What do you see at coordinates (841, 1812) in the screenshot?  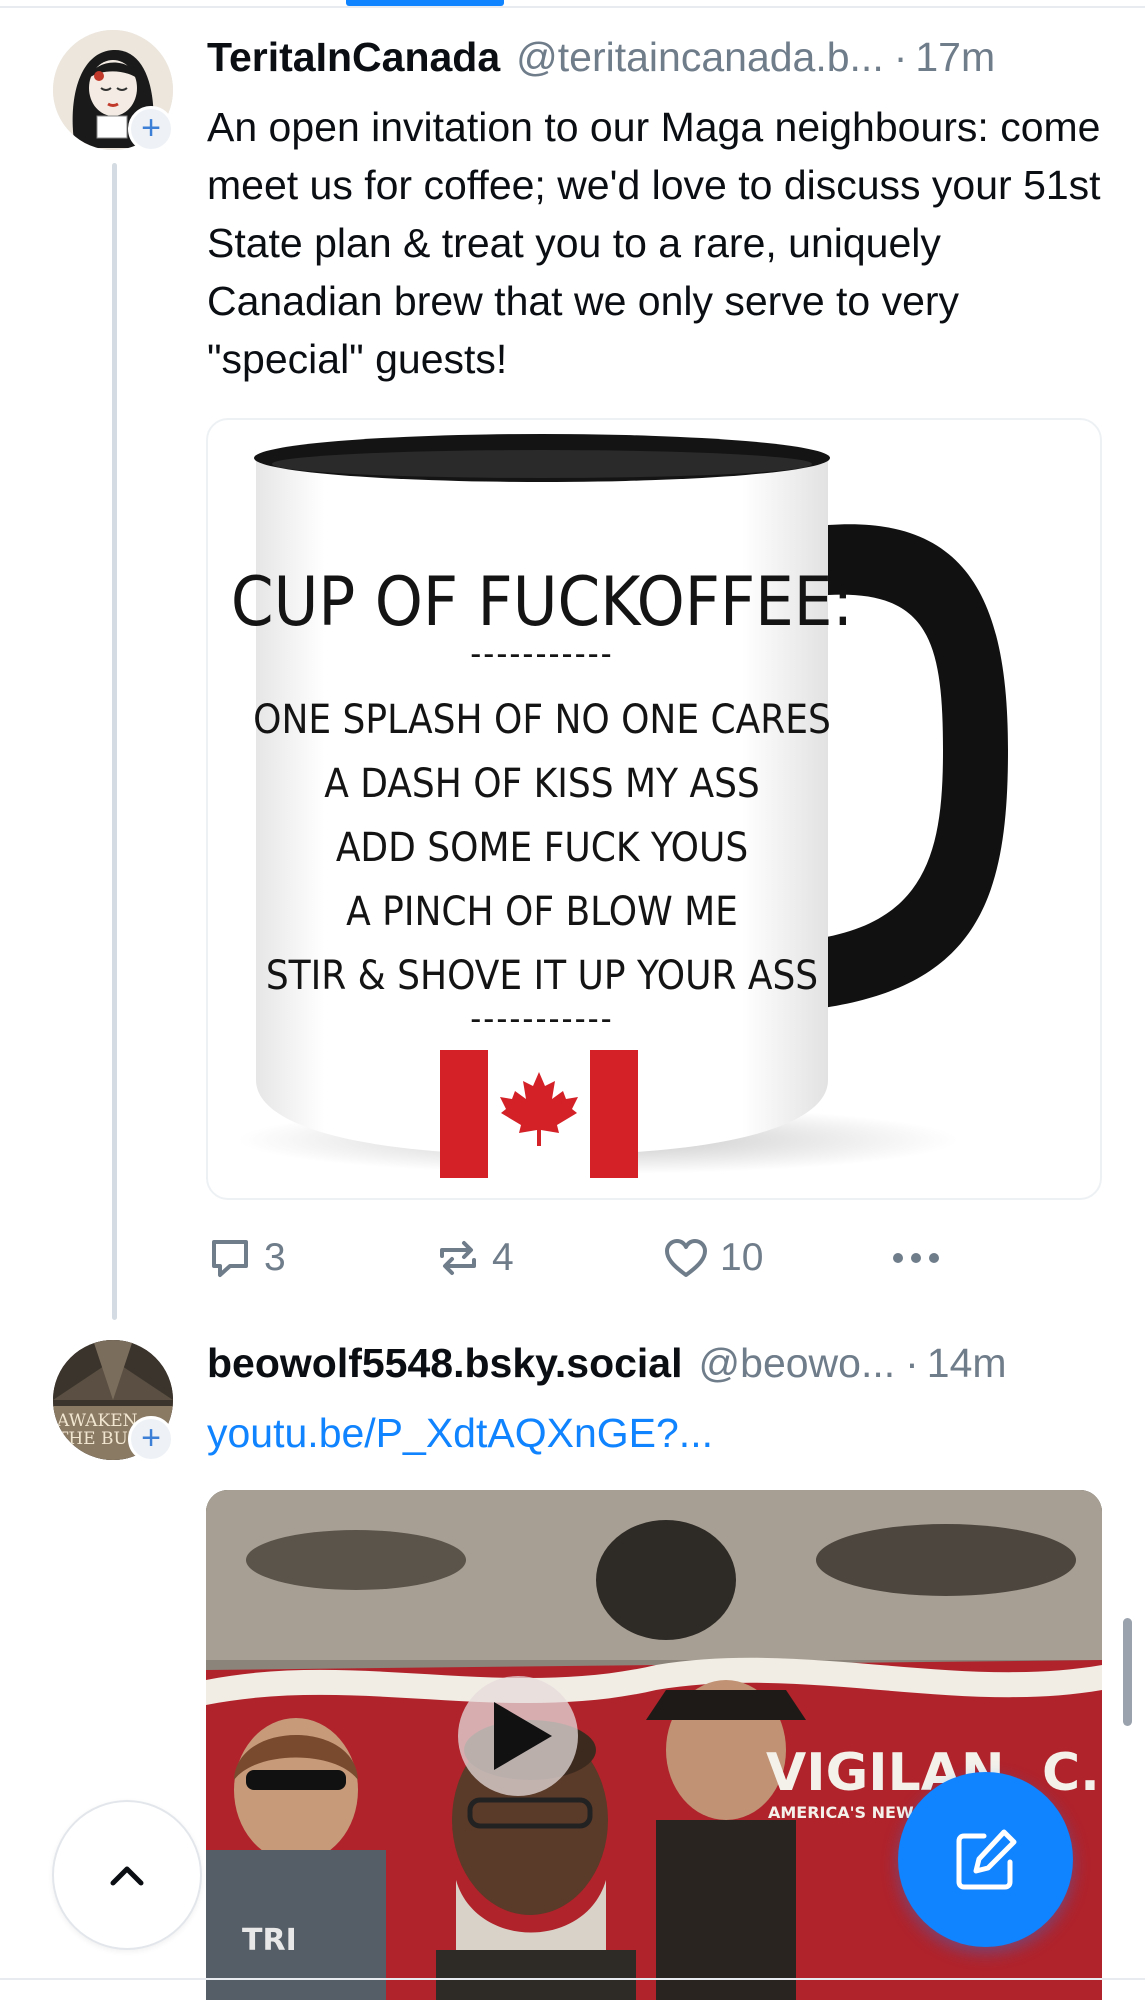 I see `video-overlay-subtitle: AMERICA'S NEW` at bounding box center [841, 1812].